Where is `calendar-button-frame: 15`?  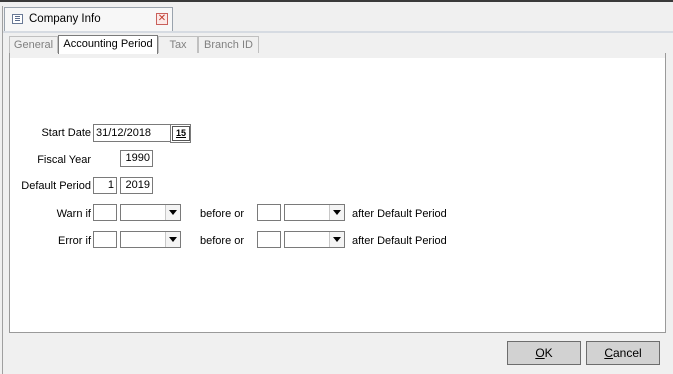 calendar-button-frame: 15 is located at coordinates (180, 133).